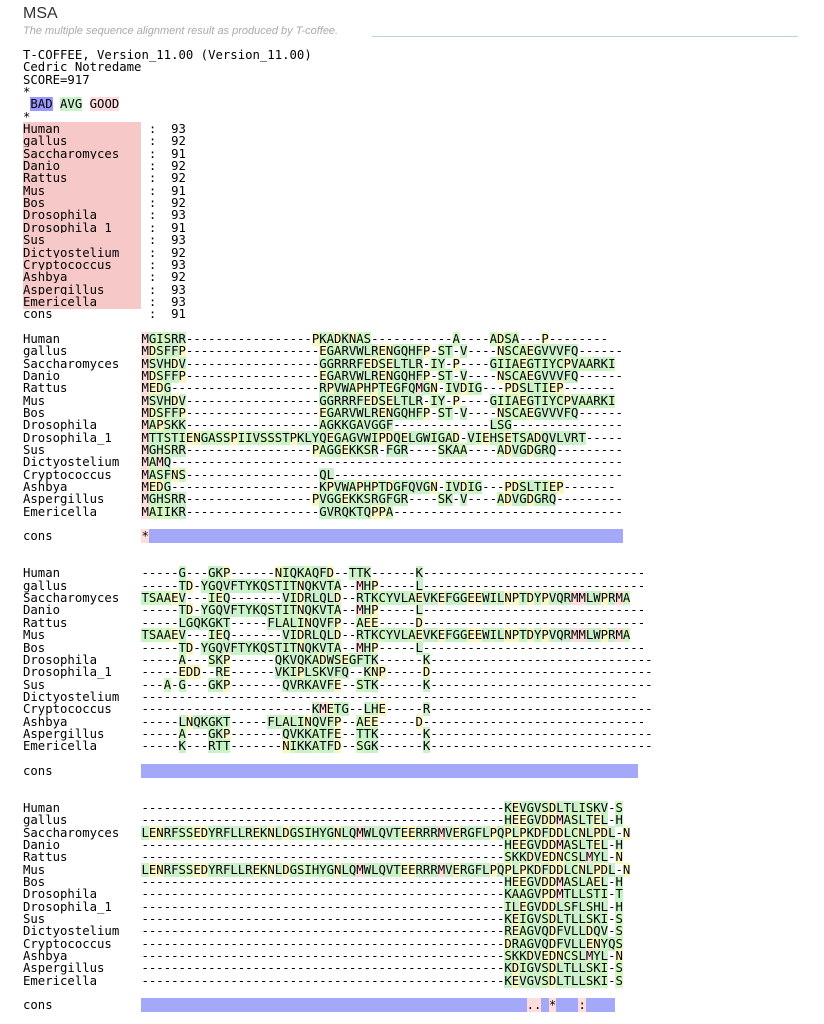 This screenshot has height=1024, width=824. Describe the element at coordinates (585, 36) in the screenshot. I see `title-divider` at that location.